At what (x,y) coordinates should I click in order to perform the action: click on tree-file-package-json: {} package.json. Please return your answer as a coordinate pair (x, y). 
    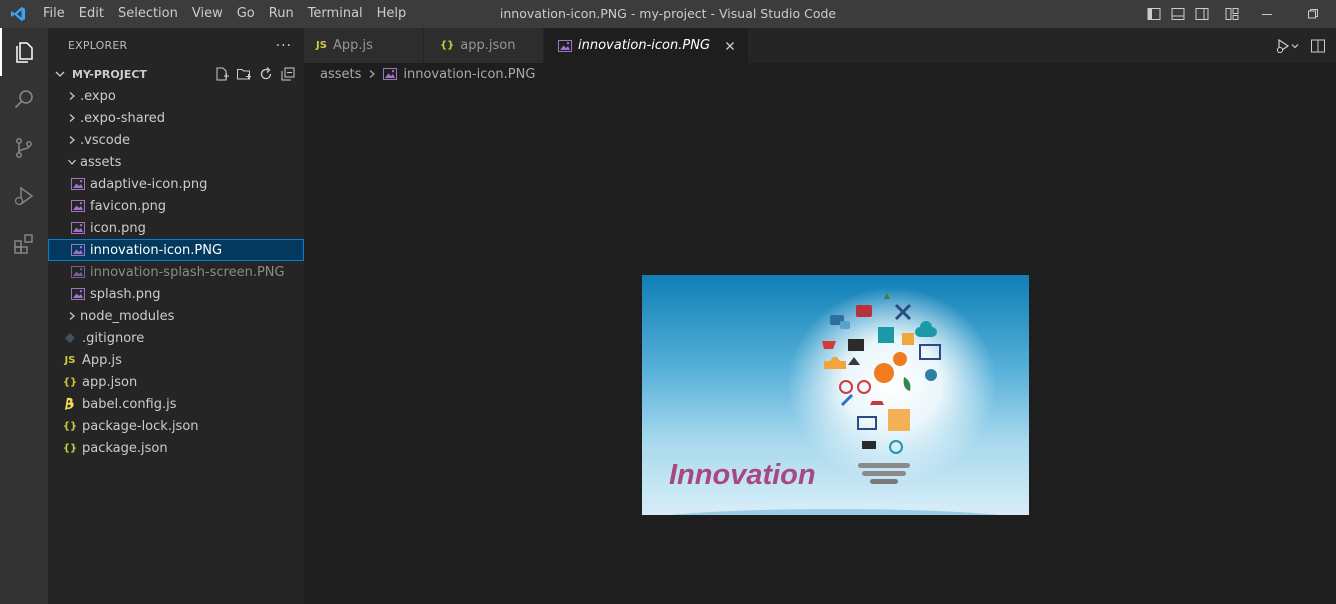
    Looking at the image, I should click on (176, 448).